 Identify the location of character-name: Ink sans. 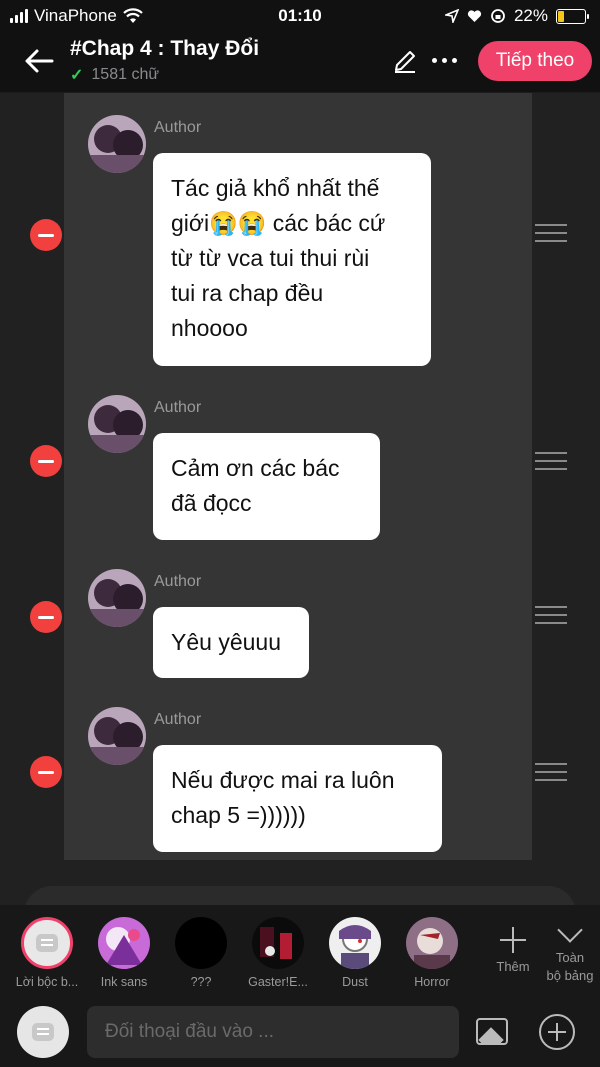
(124, 982).